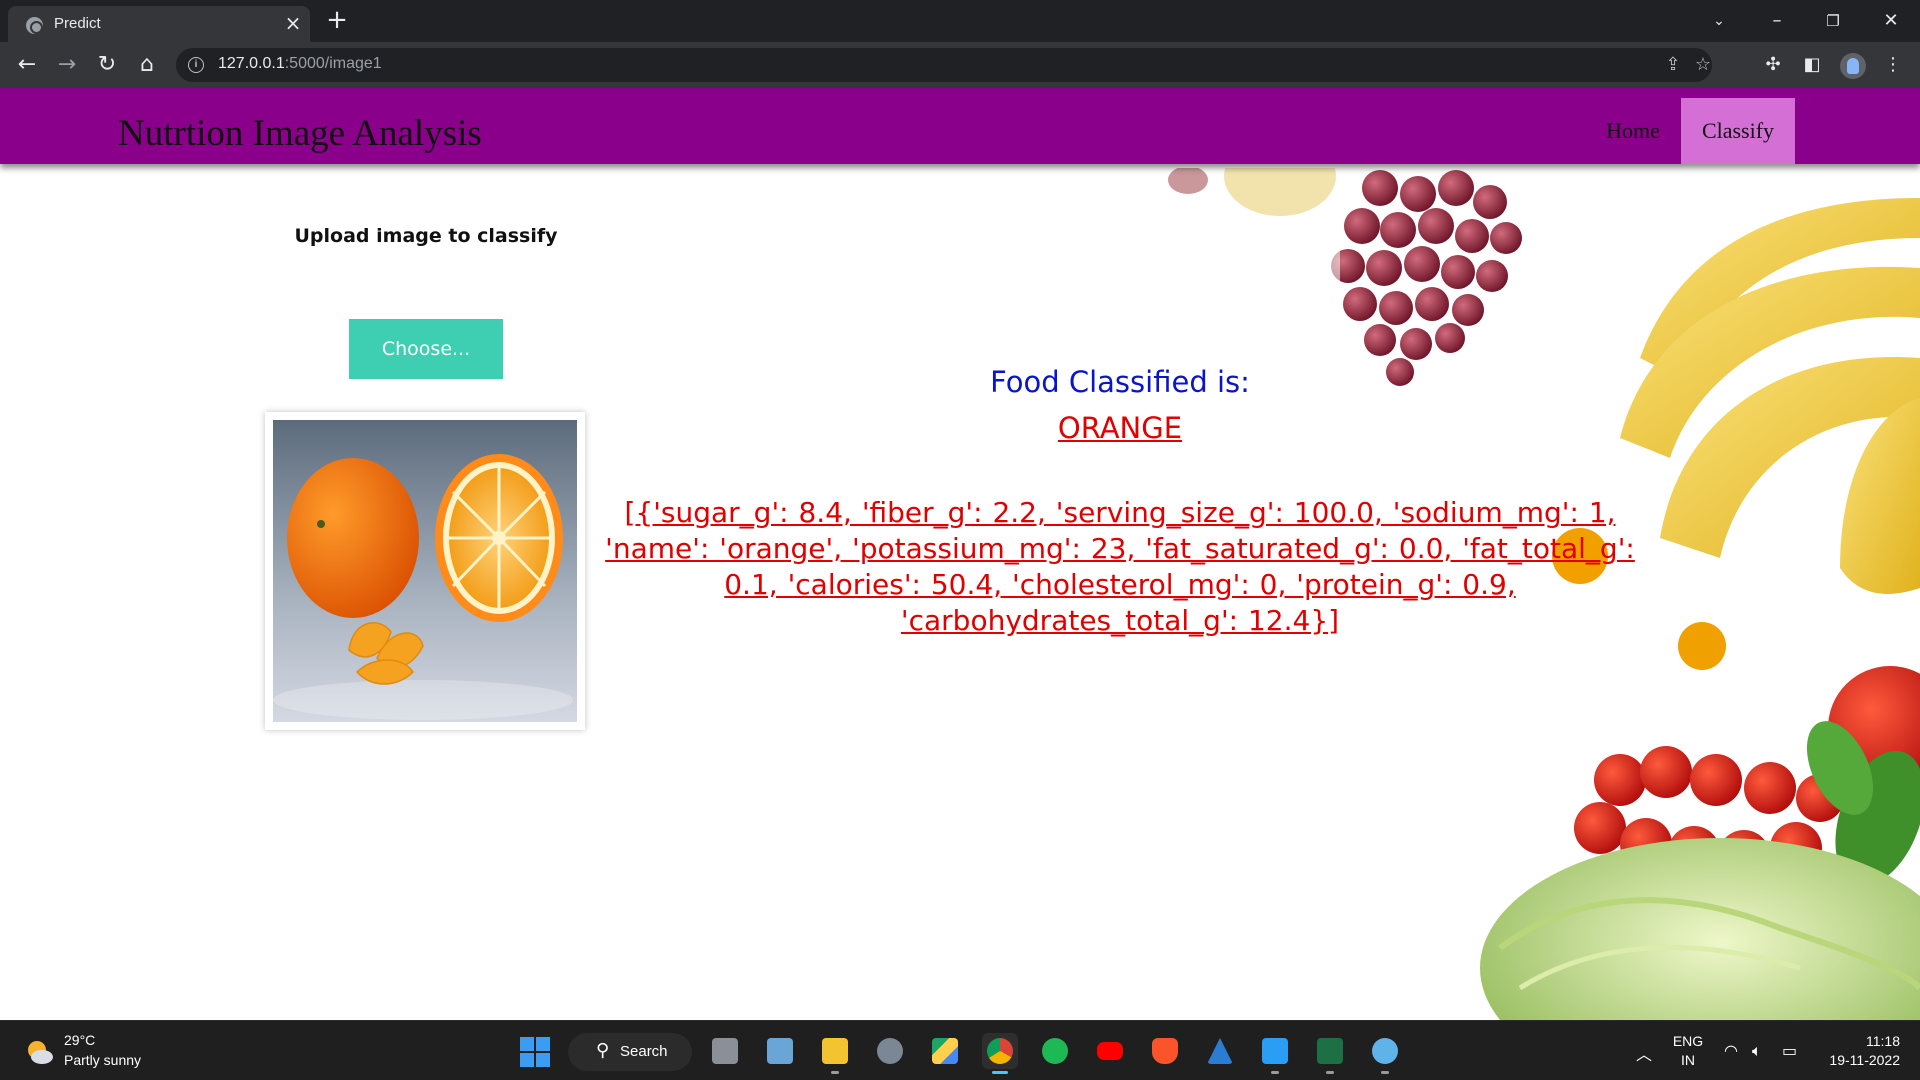  What do you see at coordinates (1330, 1053) in the screenshot?
I see `excel-app-icon` at bounding box center [1330, 1053].